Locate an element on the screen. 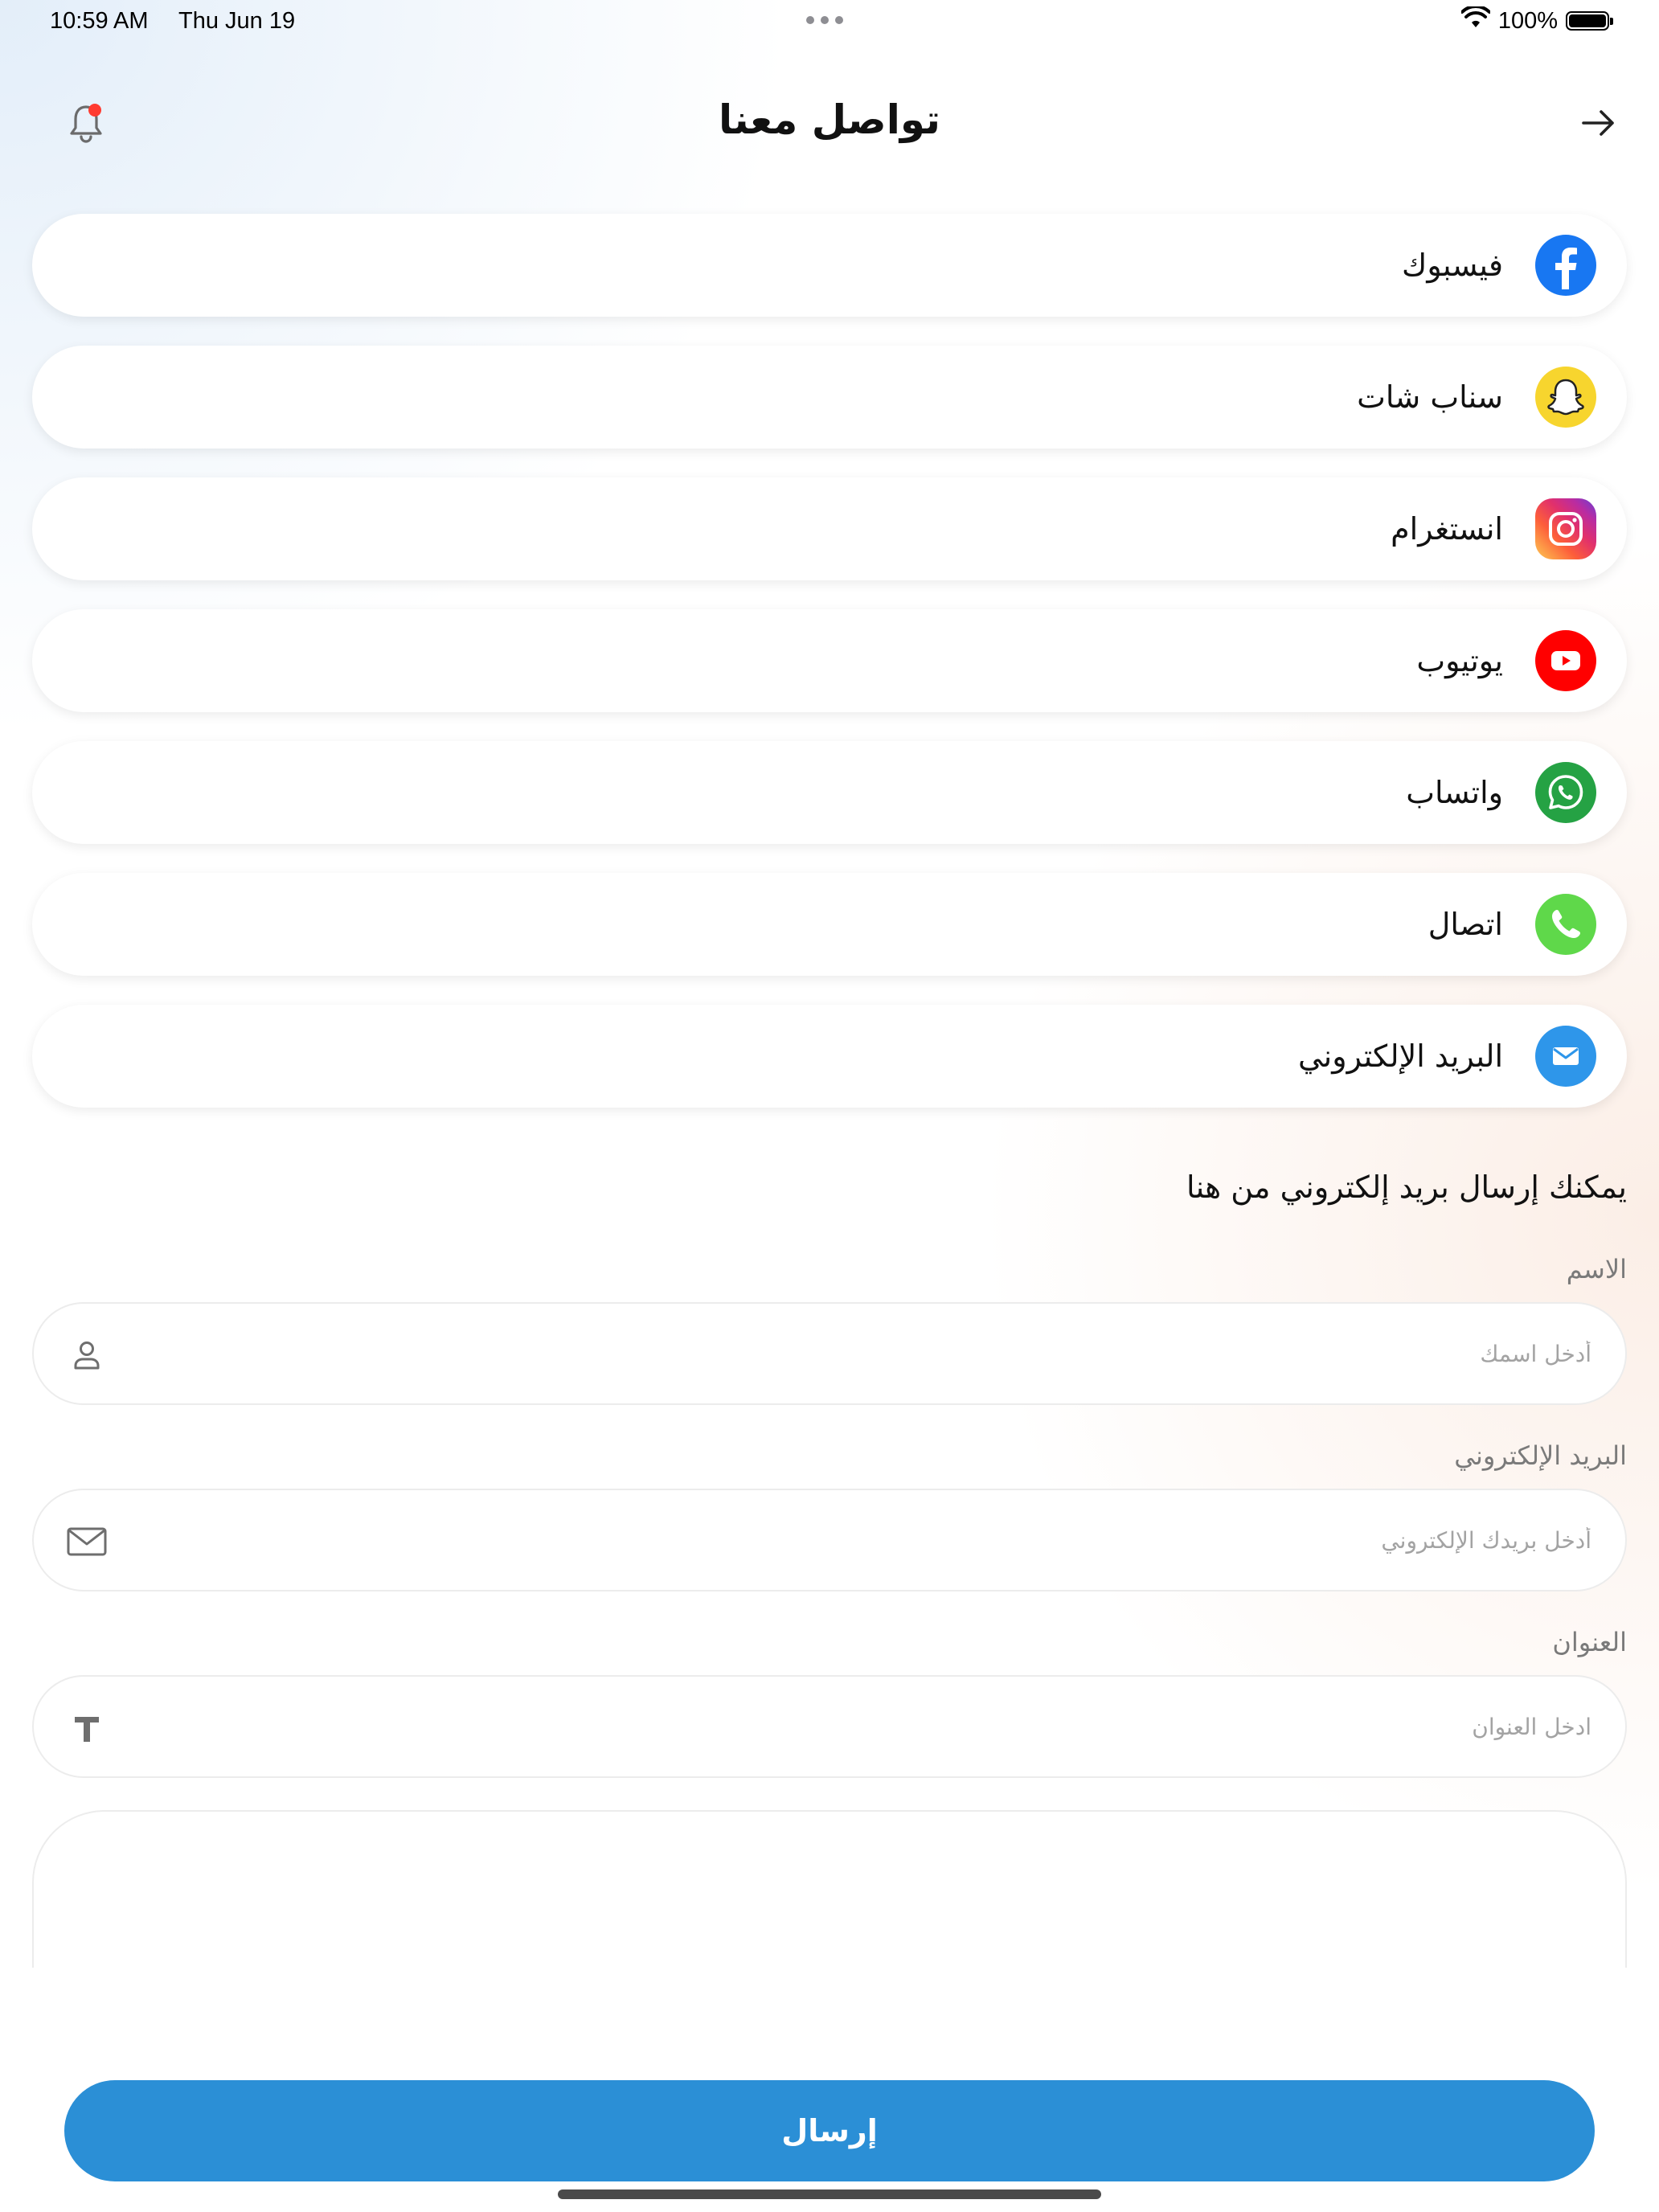 This screenshot has width=1659, height=2212. name-field is located at coordinates (829, 1353).